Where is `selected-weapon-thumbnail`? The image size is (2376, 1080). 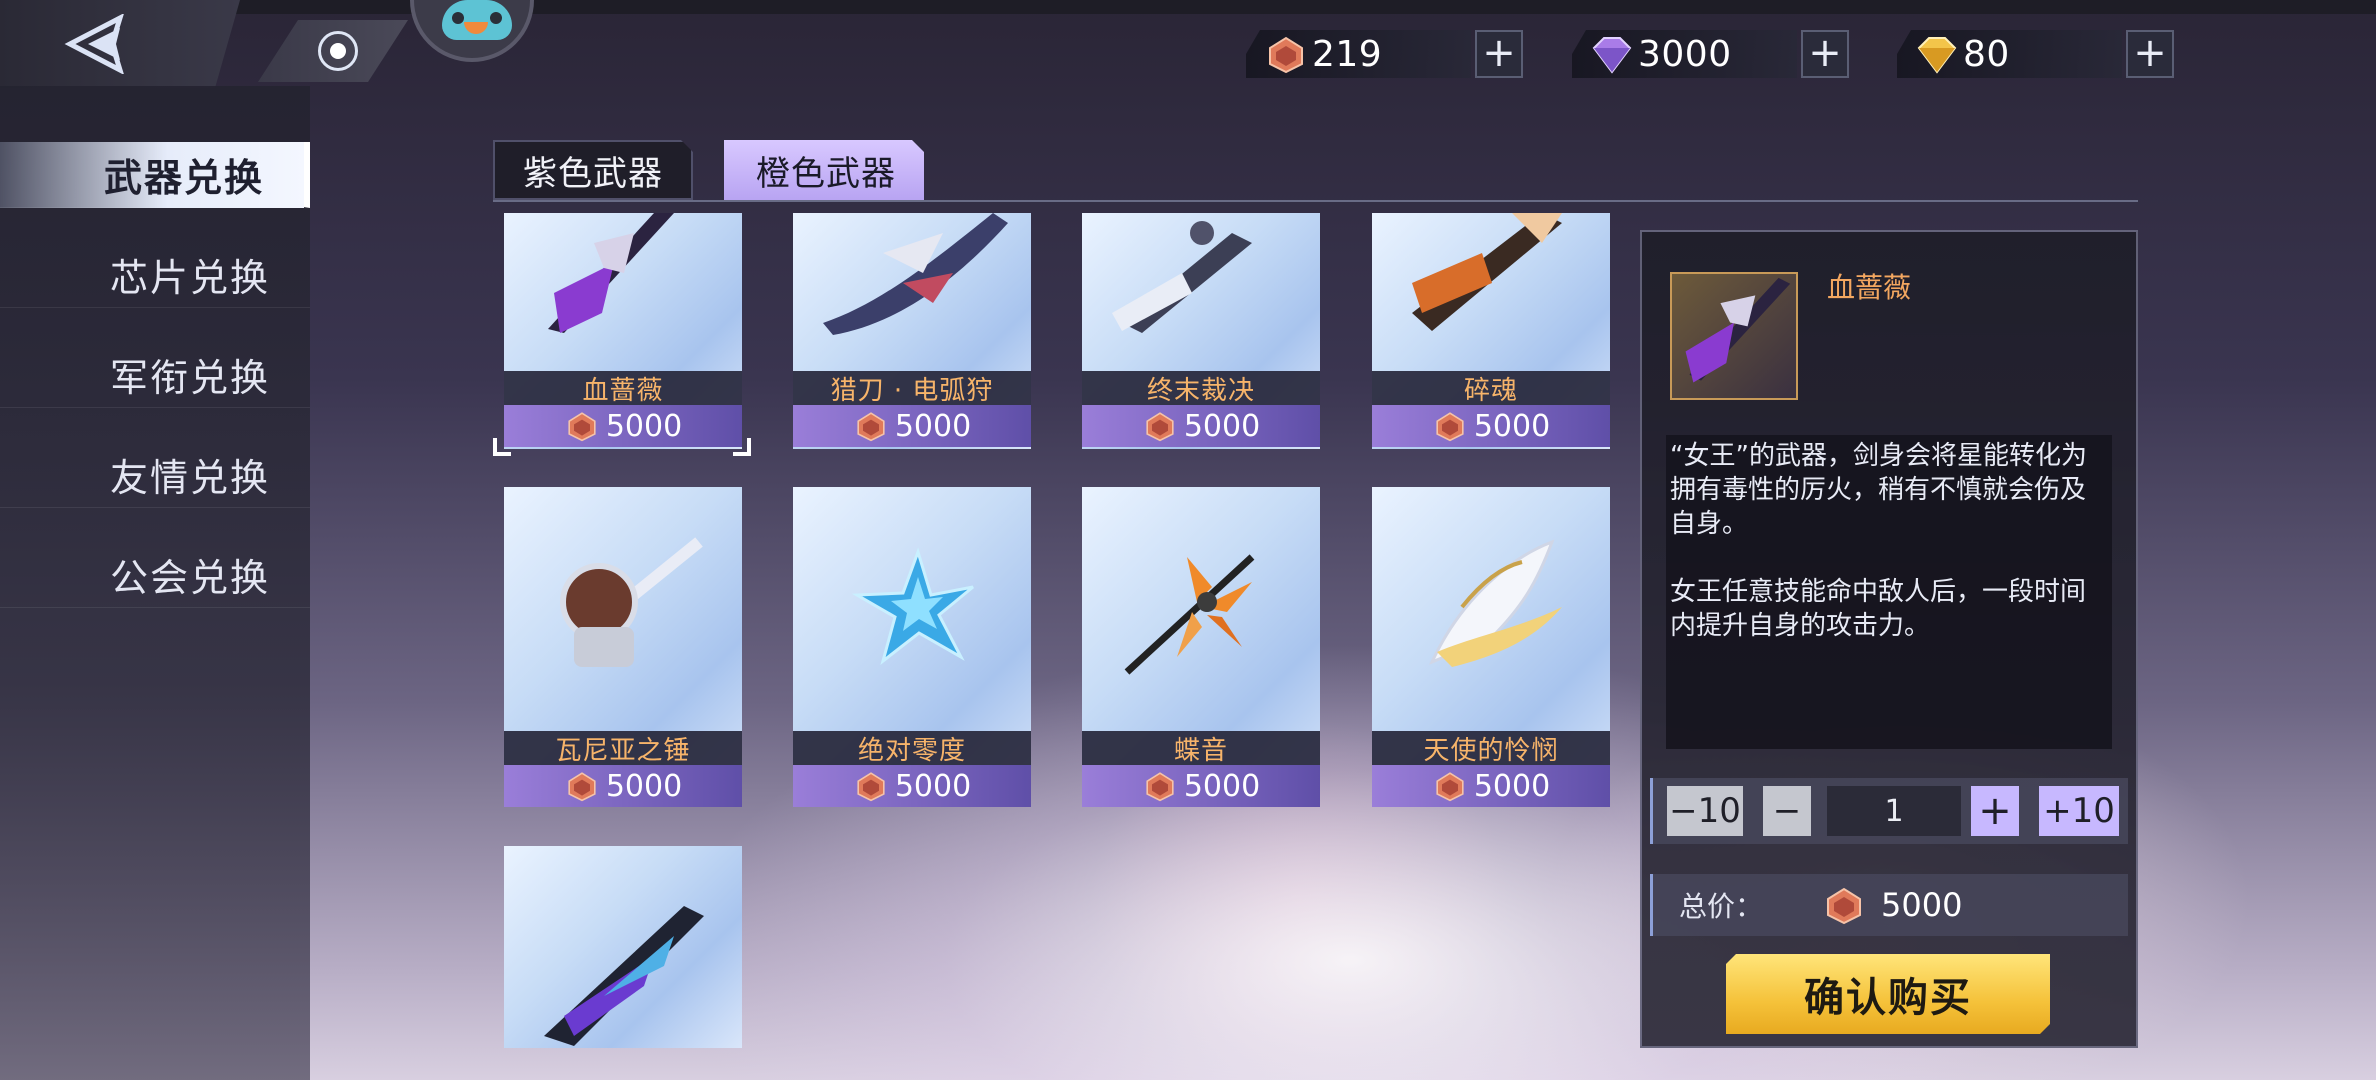 selected-weapon-thumbnail is located at coordinates (1734, 336).